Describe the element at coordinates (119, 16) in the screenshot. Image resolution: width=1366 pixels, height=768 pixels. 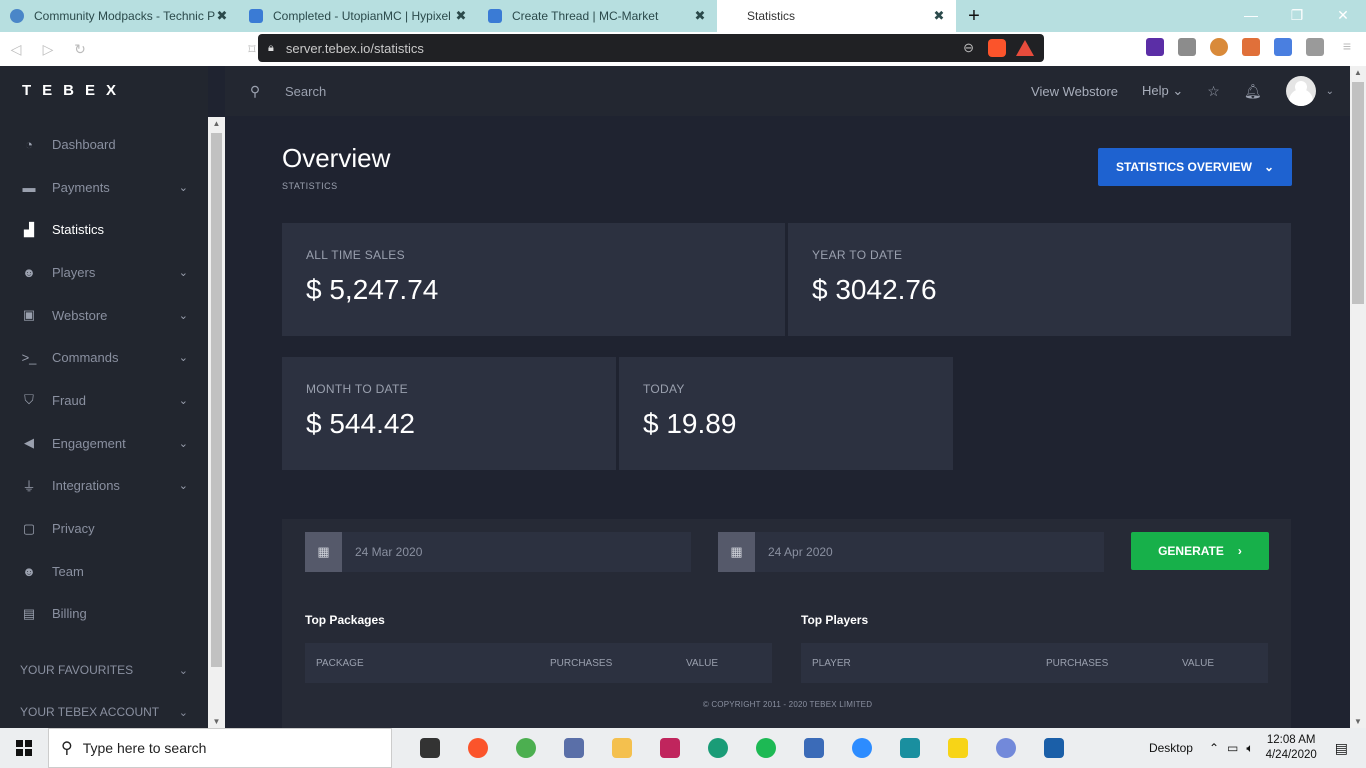
I see `browser-tab: Community Modpacks - Technic Pl ✖` at that location.